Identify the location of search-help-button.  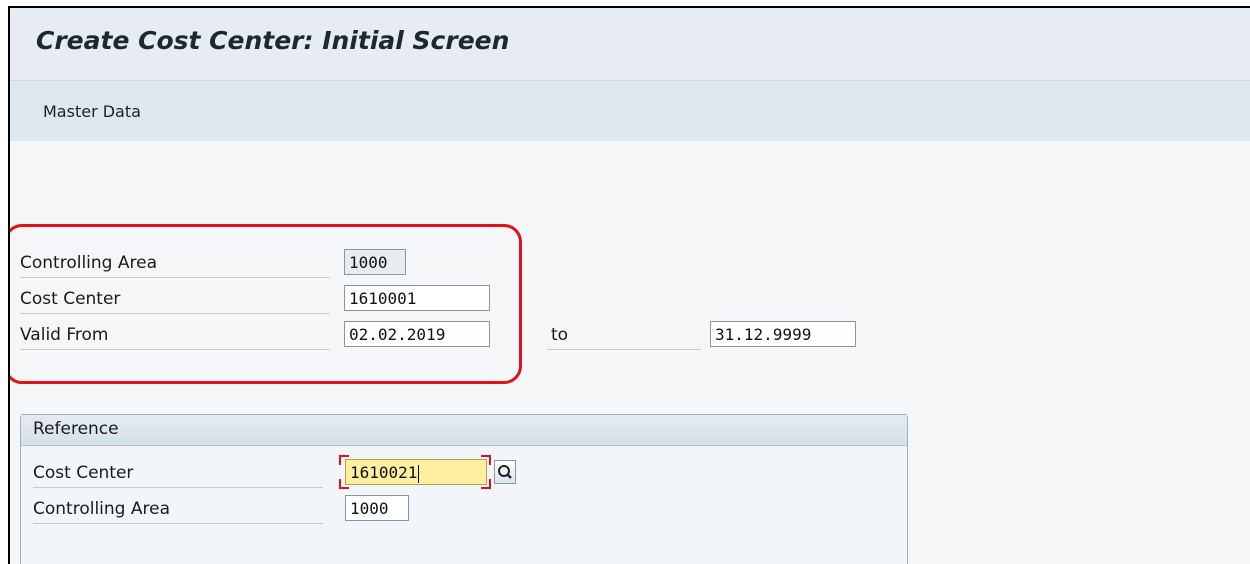
(505, 472).